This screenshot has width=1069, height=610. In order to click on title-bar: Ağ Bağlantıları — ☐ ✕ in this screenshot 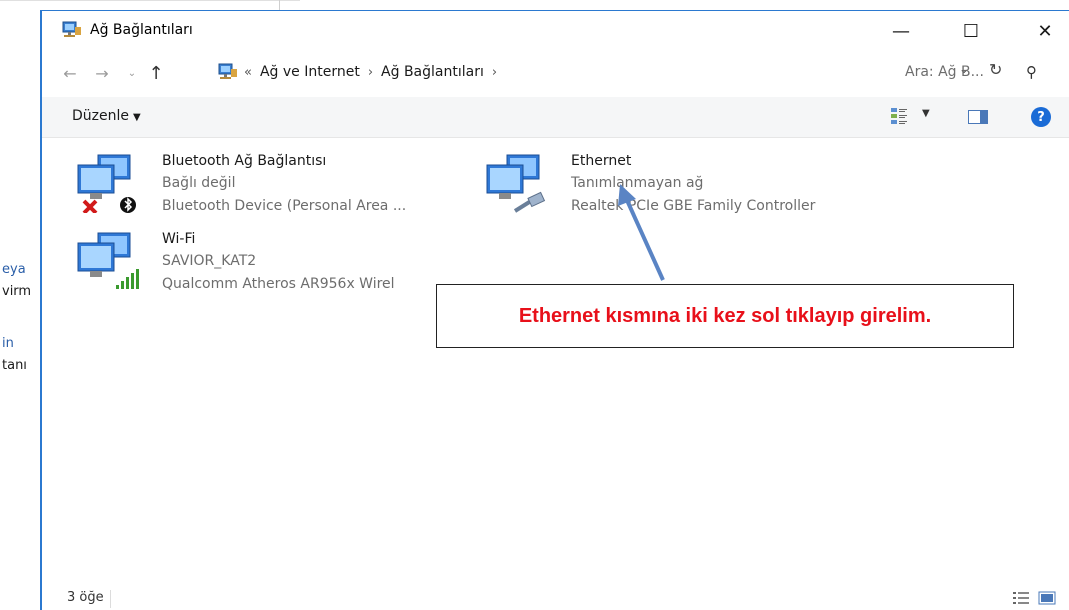, I will do `click(555, 31)`.